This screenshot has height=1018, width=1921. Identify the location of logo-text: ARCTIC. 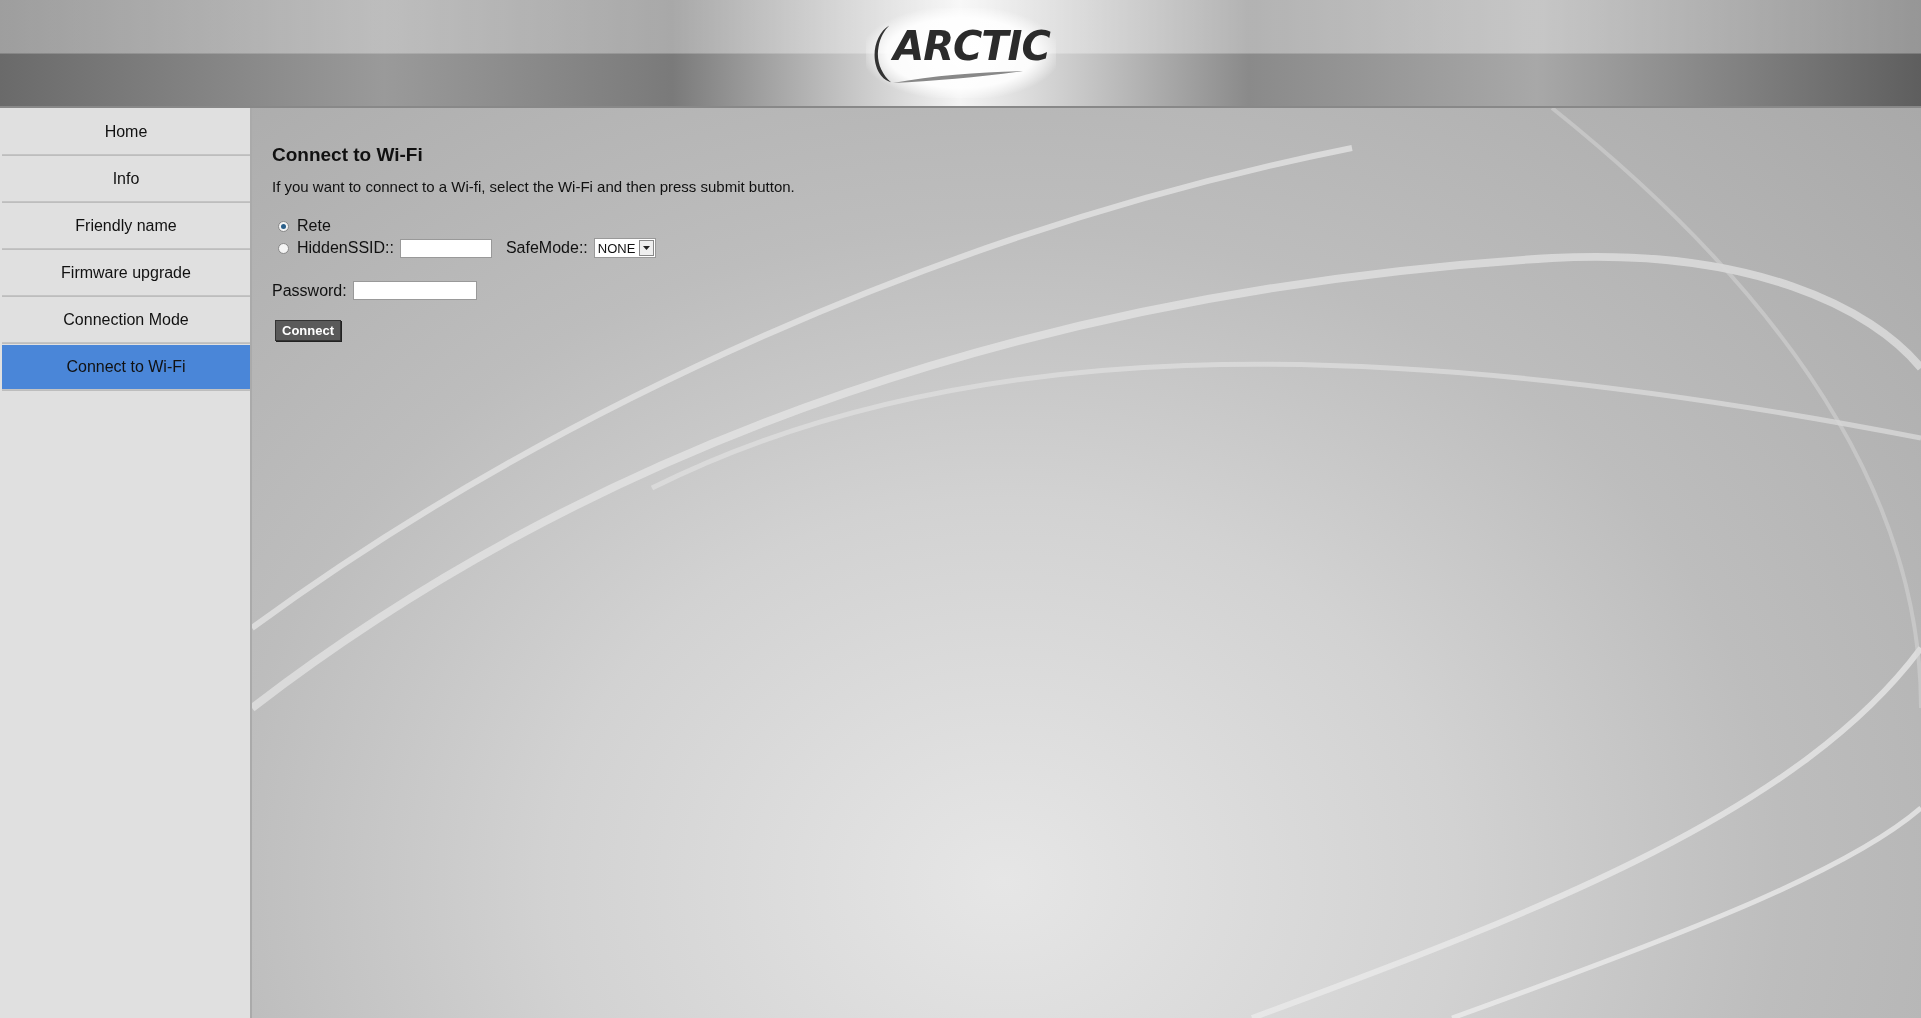
(971, 46).